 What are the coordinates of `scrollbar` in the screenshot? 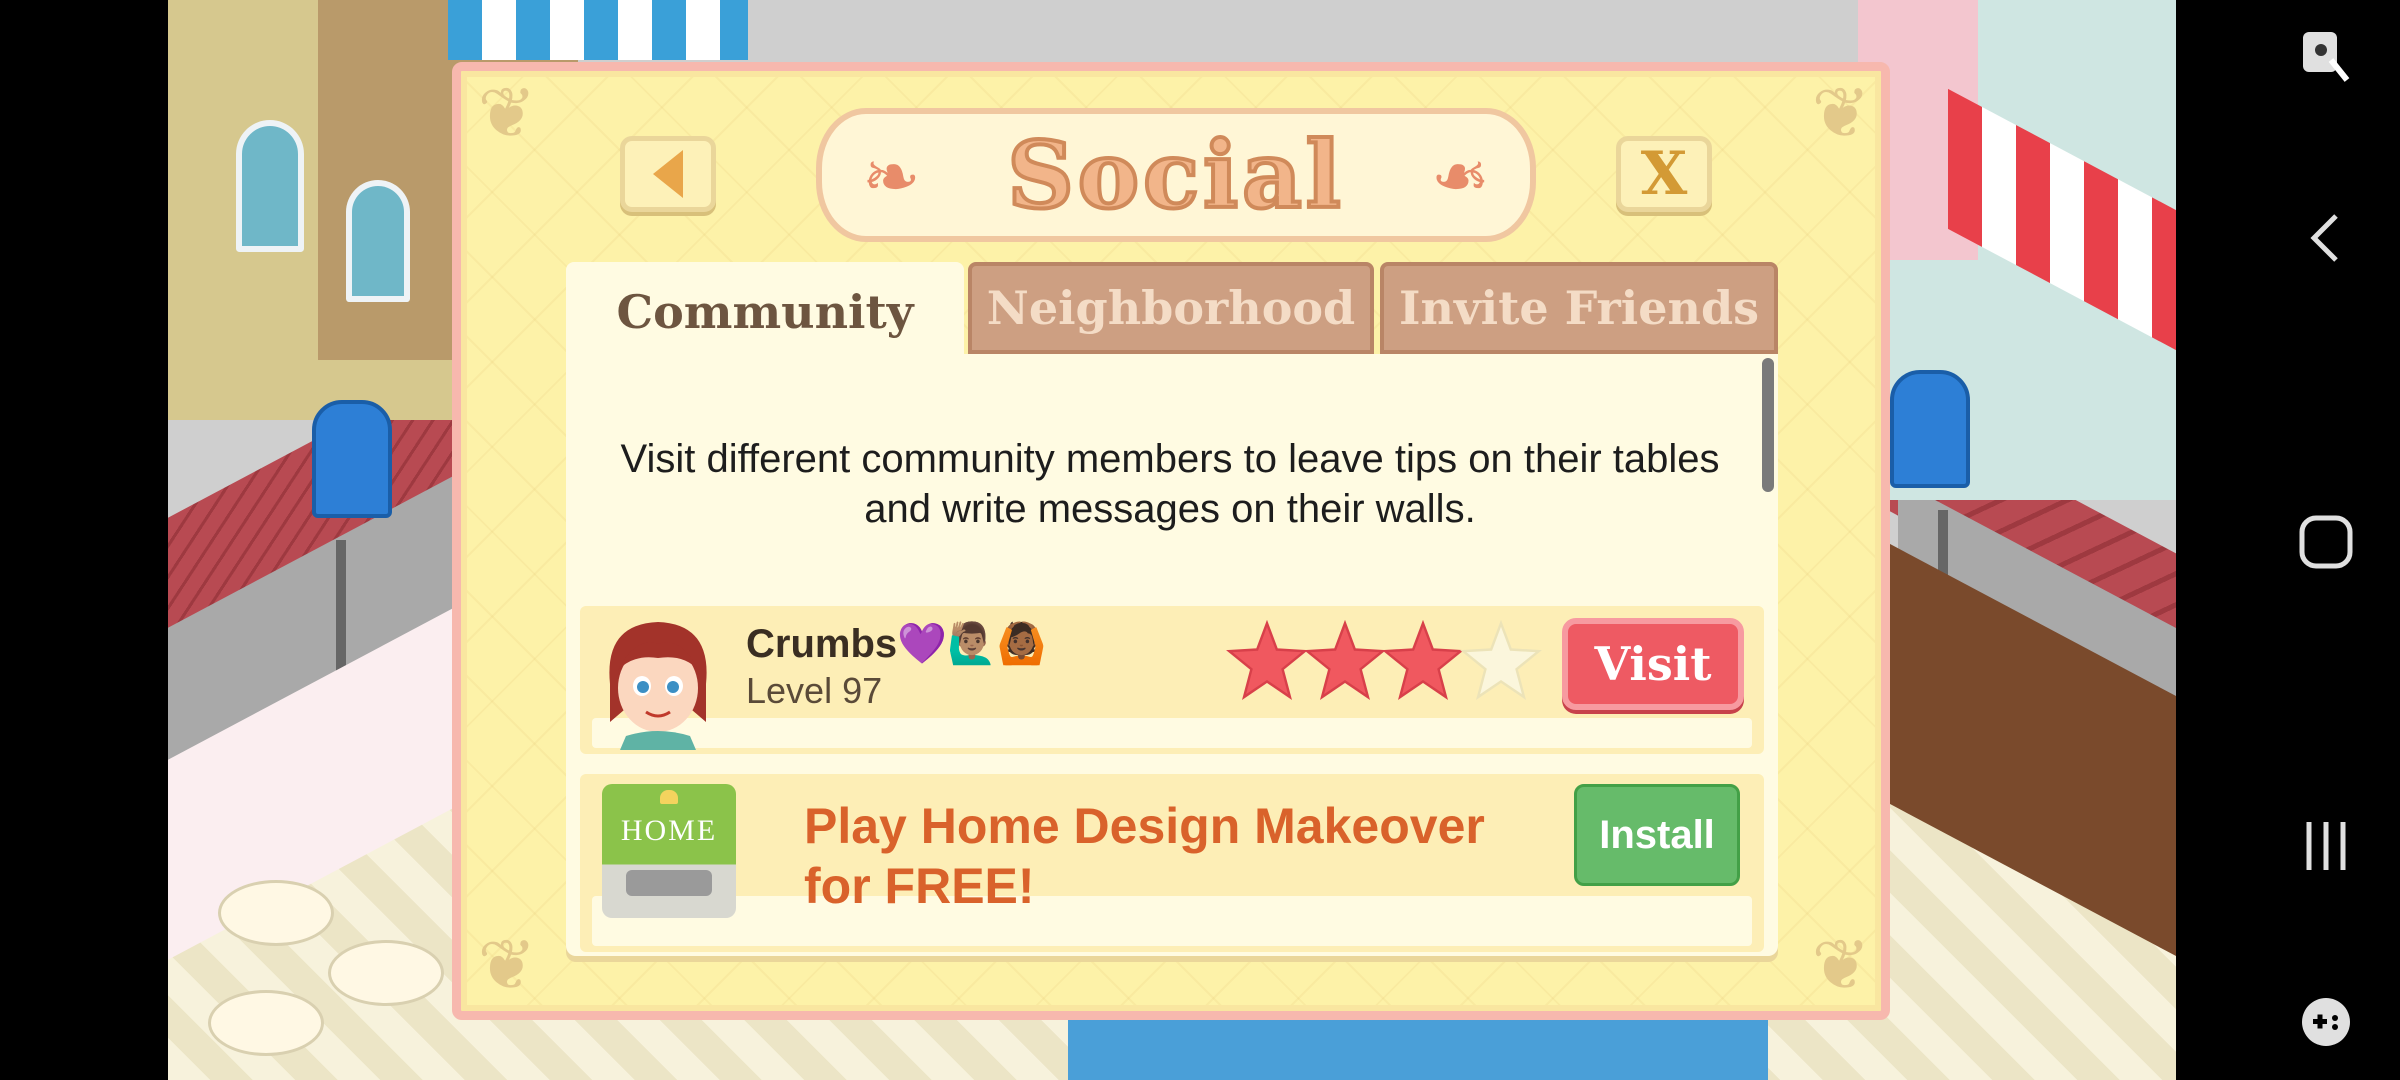 It's located at (1768, 425).